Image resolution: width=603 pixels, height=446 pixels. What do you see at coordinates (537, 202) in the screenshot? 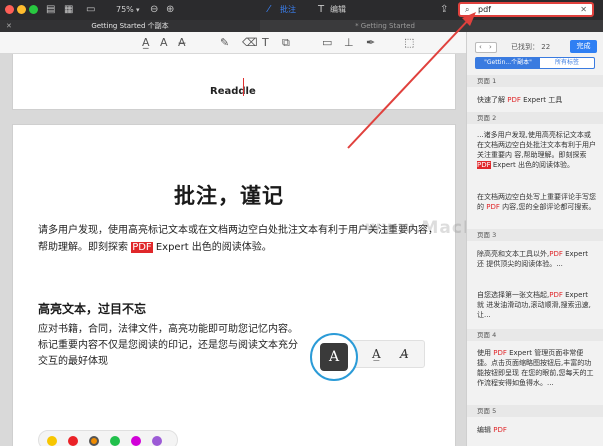
I see `search-result-item: 在文档两边空白处写上重要评论手写您的 PDF 内容,您的全部评论都可搜索。` at bounding box center [537, 202].